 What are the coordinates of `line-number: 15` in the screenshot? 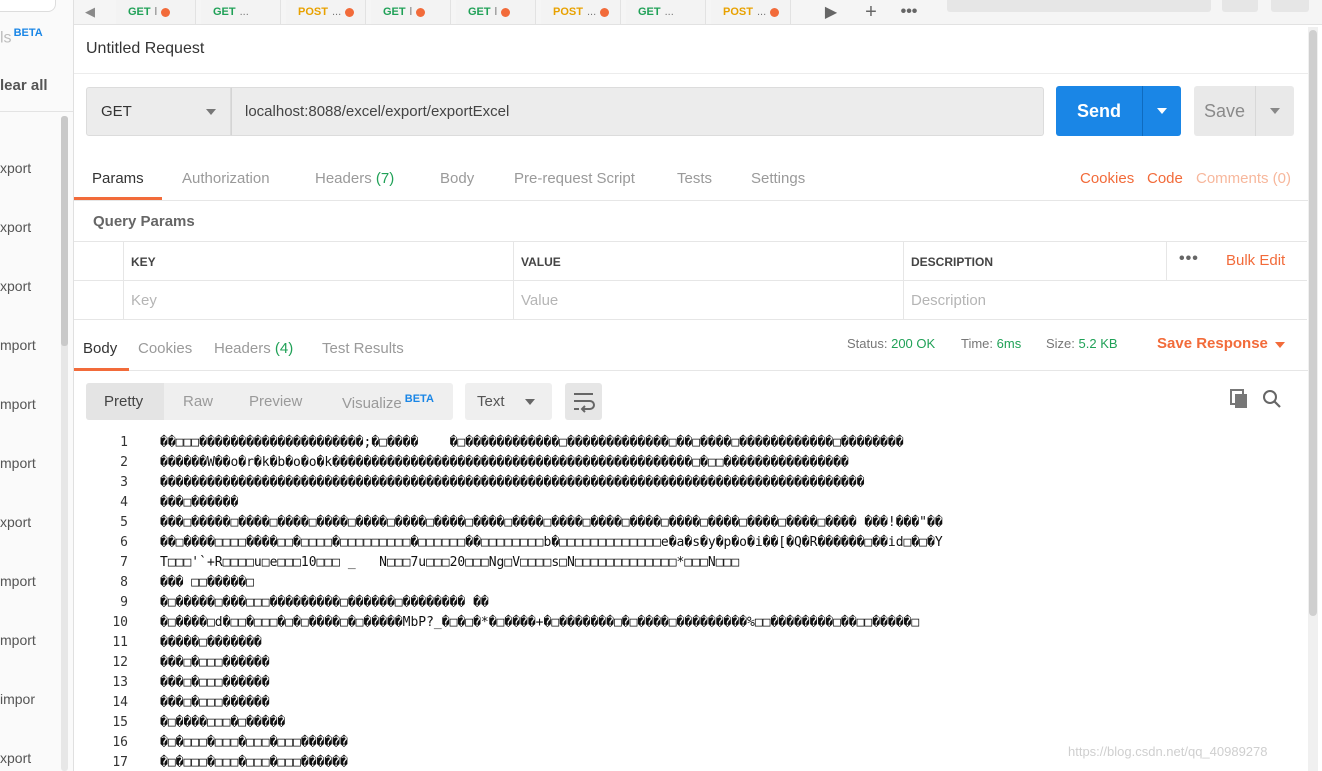 It's located at (120, 722).